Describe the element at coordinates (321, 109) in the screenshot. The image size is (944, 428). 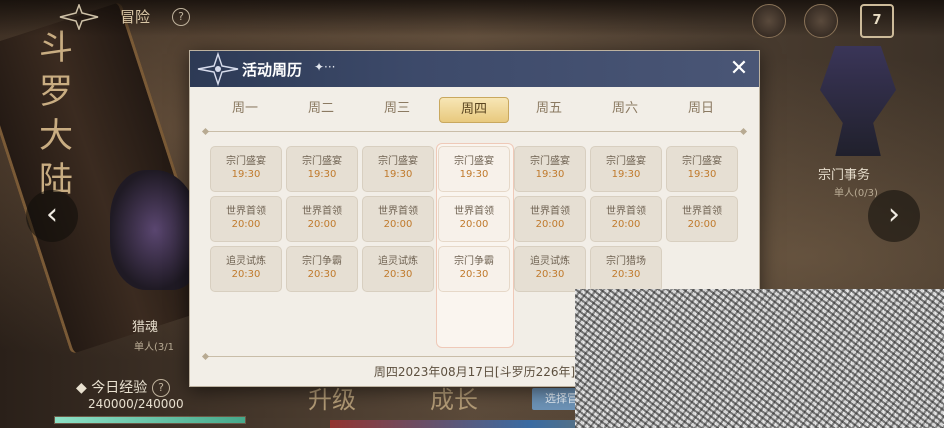
I see `tab-day-2: 周二` at that location.